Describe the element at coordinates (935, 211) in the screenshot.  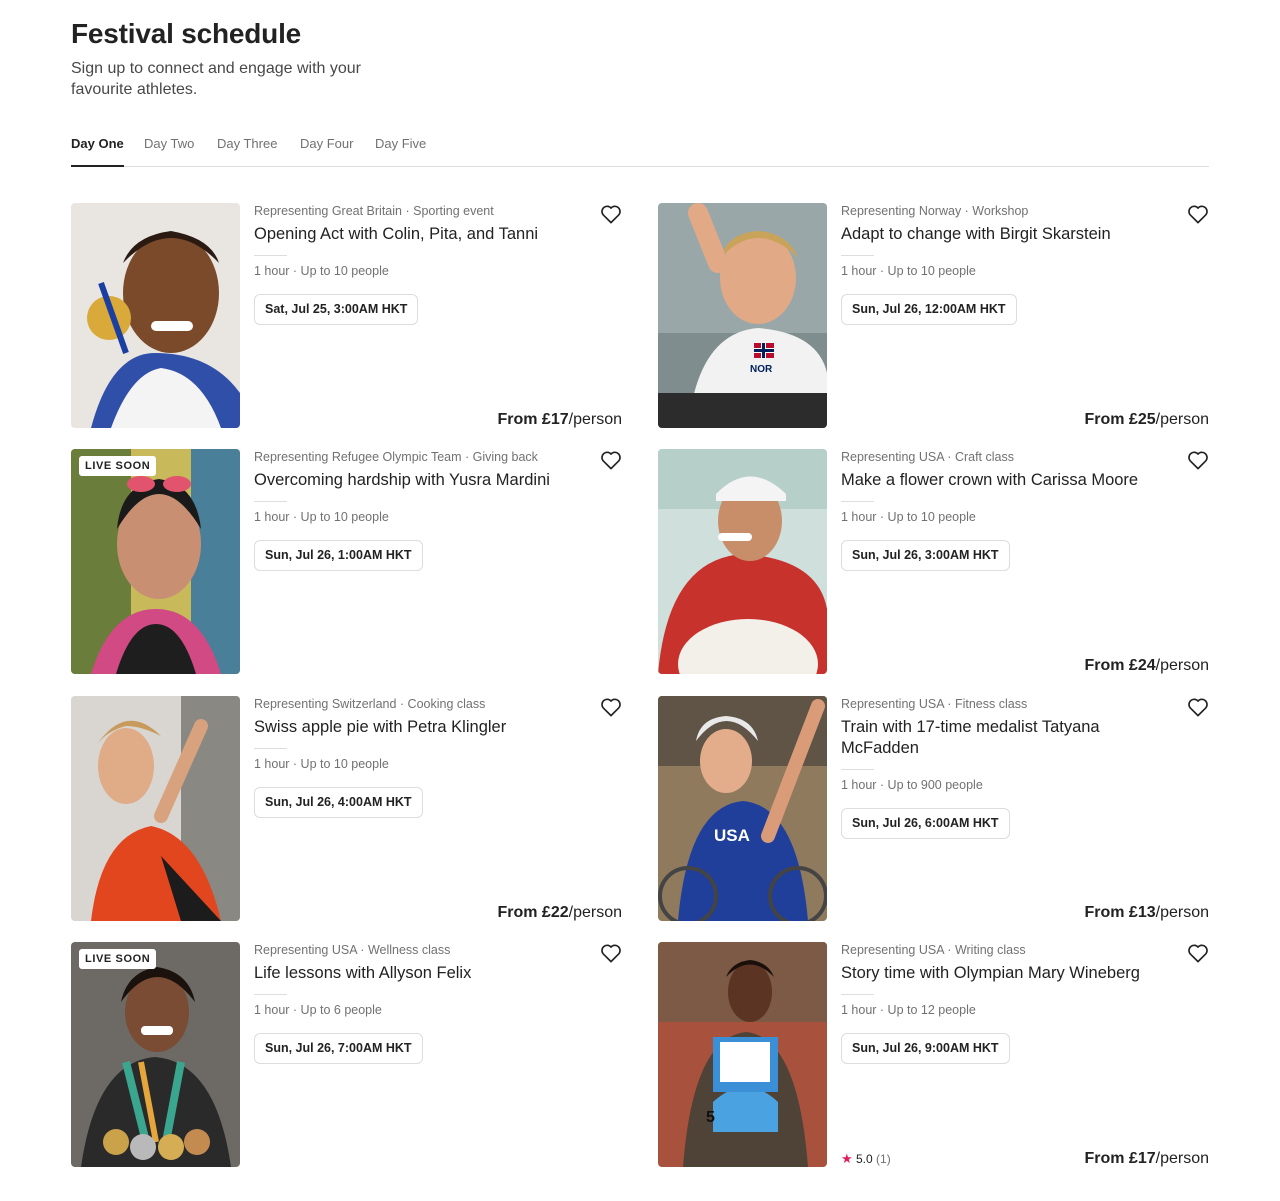
I see `card-meta: Representing Norway · Workshop` at that location.